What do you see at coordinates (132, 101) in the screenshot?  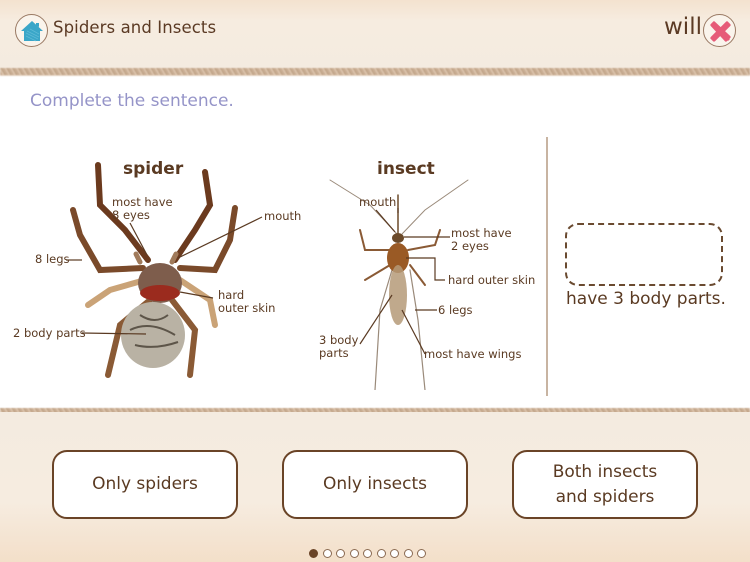 I see `instruction-text: Complete the sentence.` at bounding box center [132, 101].